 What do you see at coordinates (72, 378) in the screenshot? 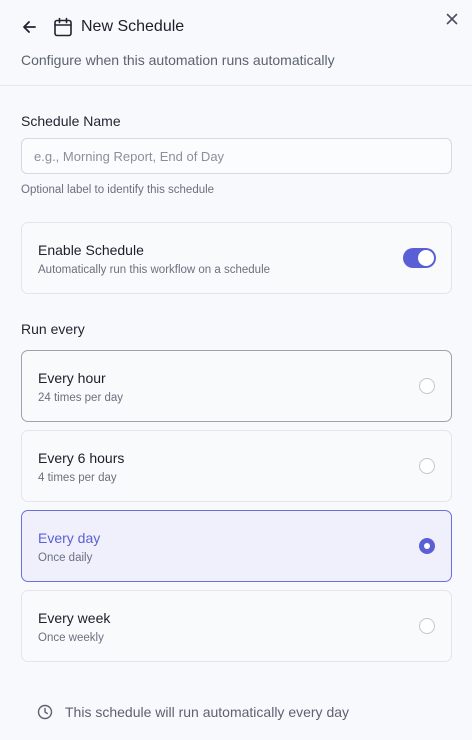
I see `option-title: Every hour` at bounding box center [72, 378].